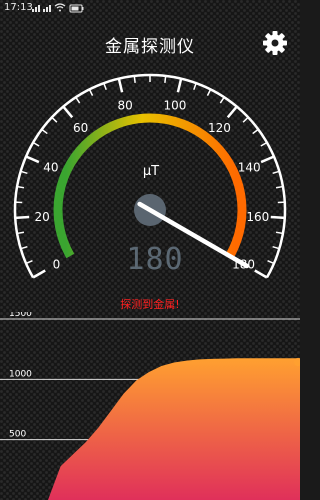 The width and height of the screenshot is (320, 500). What do you see at coordinates (124, 105) in the screenshot?
I see `gauge-tick-label: 80` at bounding box center [124, 105].